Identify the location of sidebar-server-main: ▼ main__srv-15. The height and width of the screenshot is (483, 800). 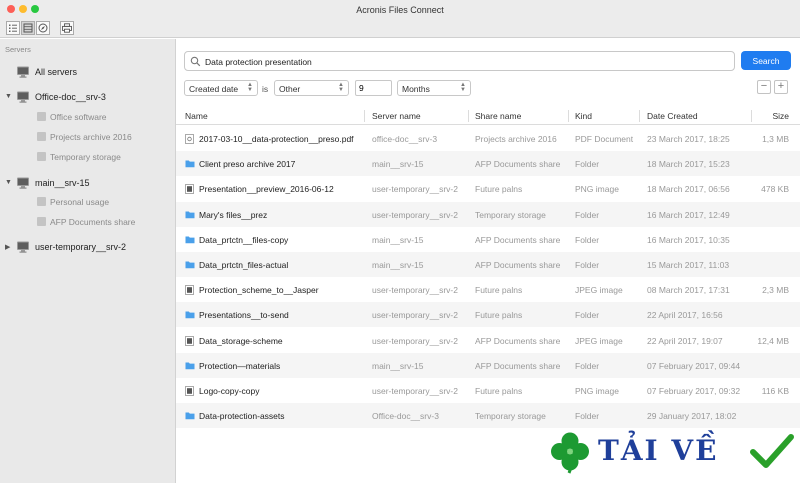
(88, 183).